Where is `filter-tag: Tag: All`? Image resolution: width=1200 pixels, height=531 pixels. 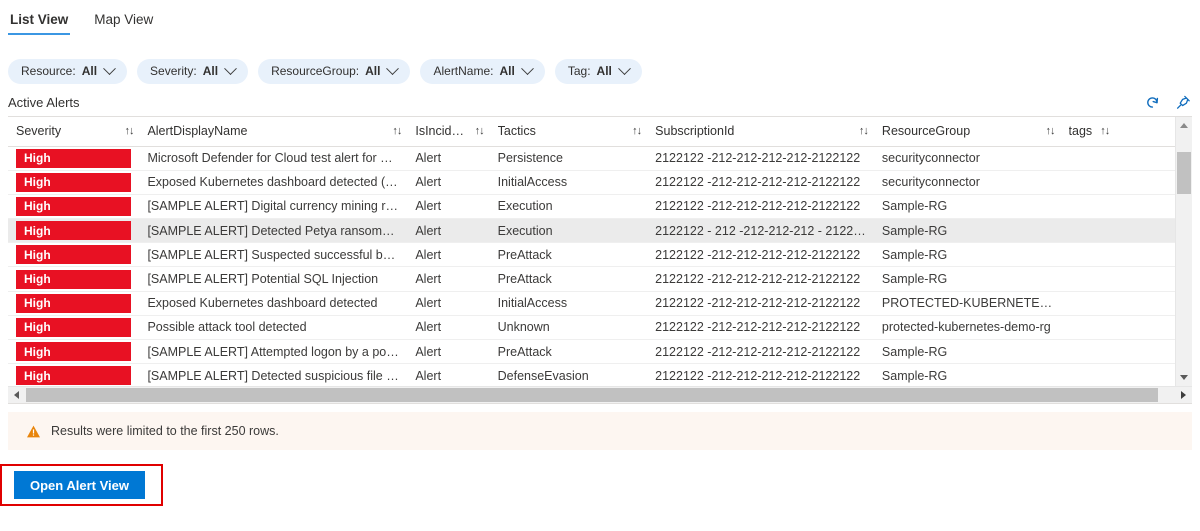
filter-tag: Tag: All is located at coordinates (598, 71).